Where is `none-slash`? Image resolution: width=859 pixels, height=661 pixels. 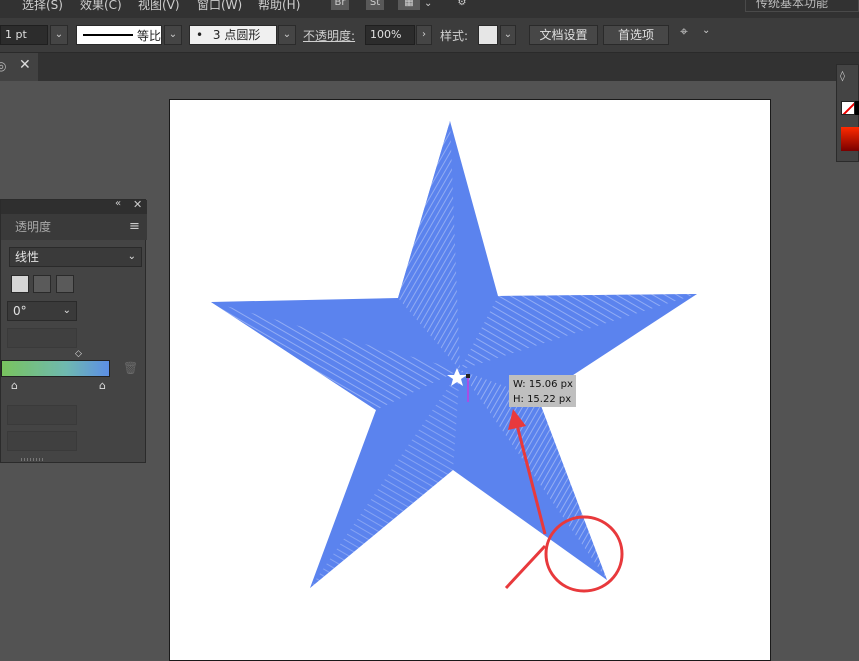
none-slash is located at coordinates (848, 108).